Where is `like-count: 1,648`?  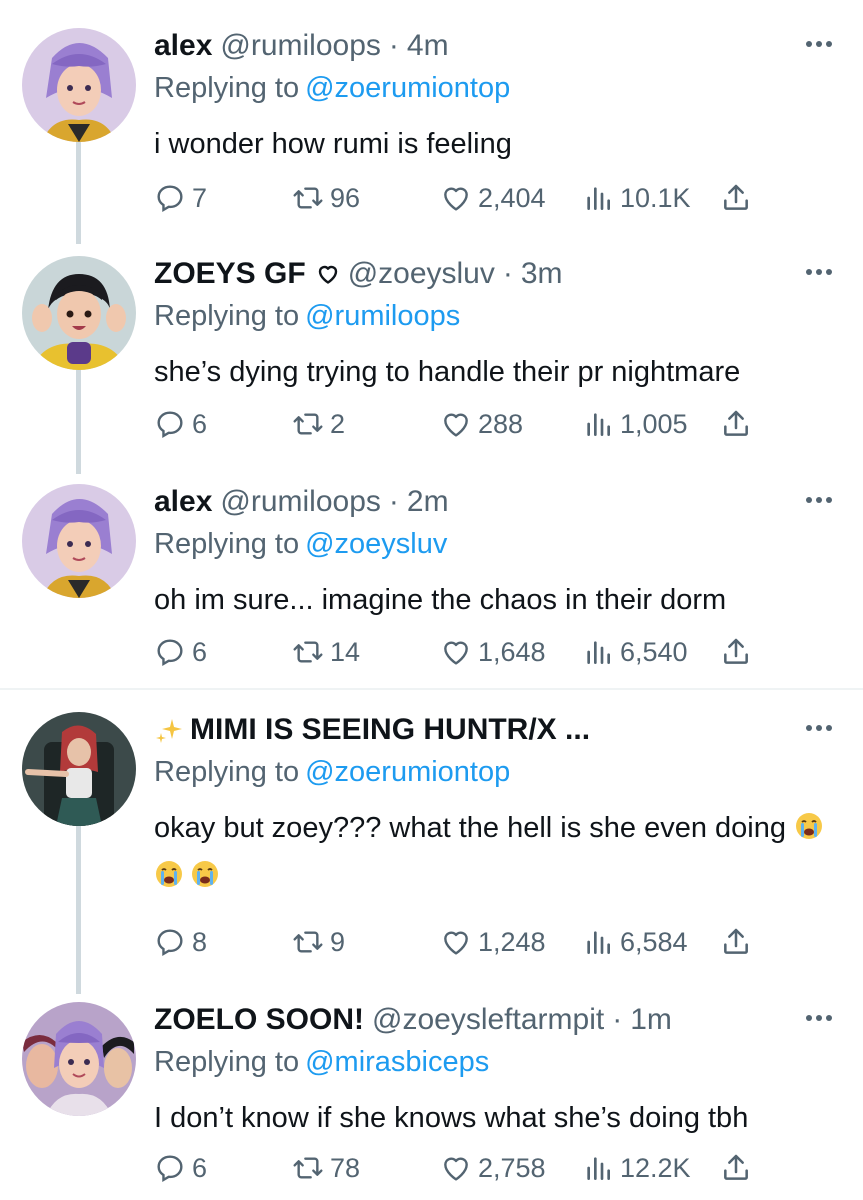 like-count: 1,648 is located at coordinates (512, 651).